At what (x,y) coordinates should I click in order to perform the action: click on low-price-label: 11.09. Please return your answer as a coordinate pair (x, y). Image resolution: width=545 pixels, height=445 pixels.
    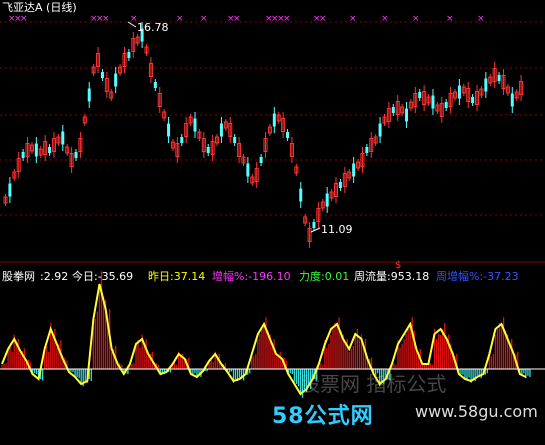
    Looking at the image, I should click on (337, 229).